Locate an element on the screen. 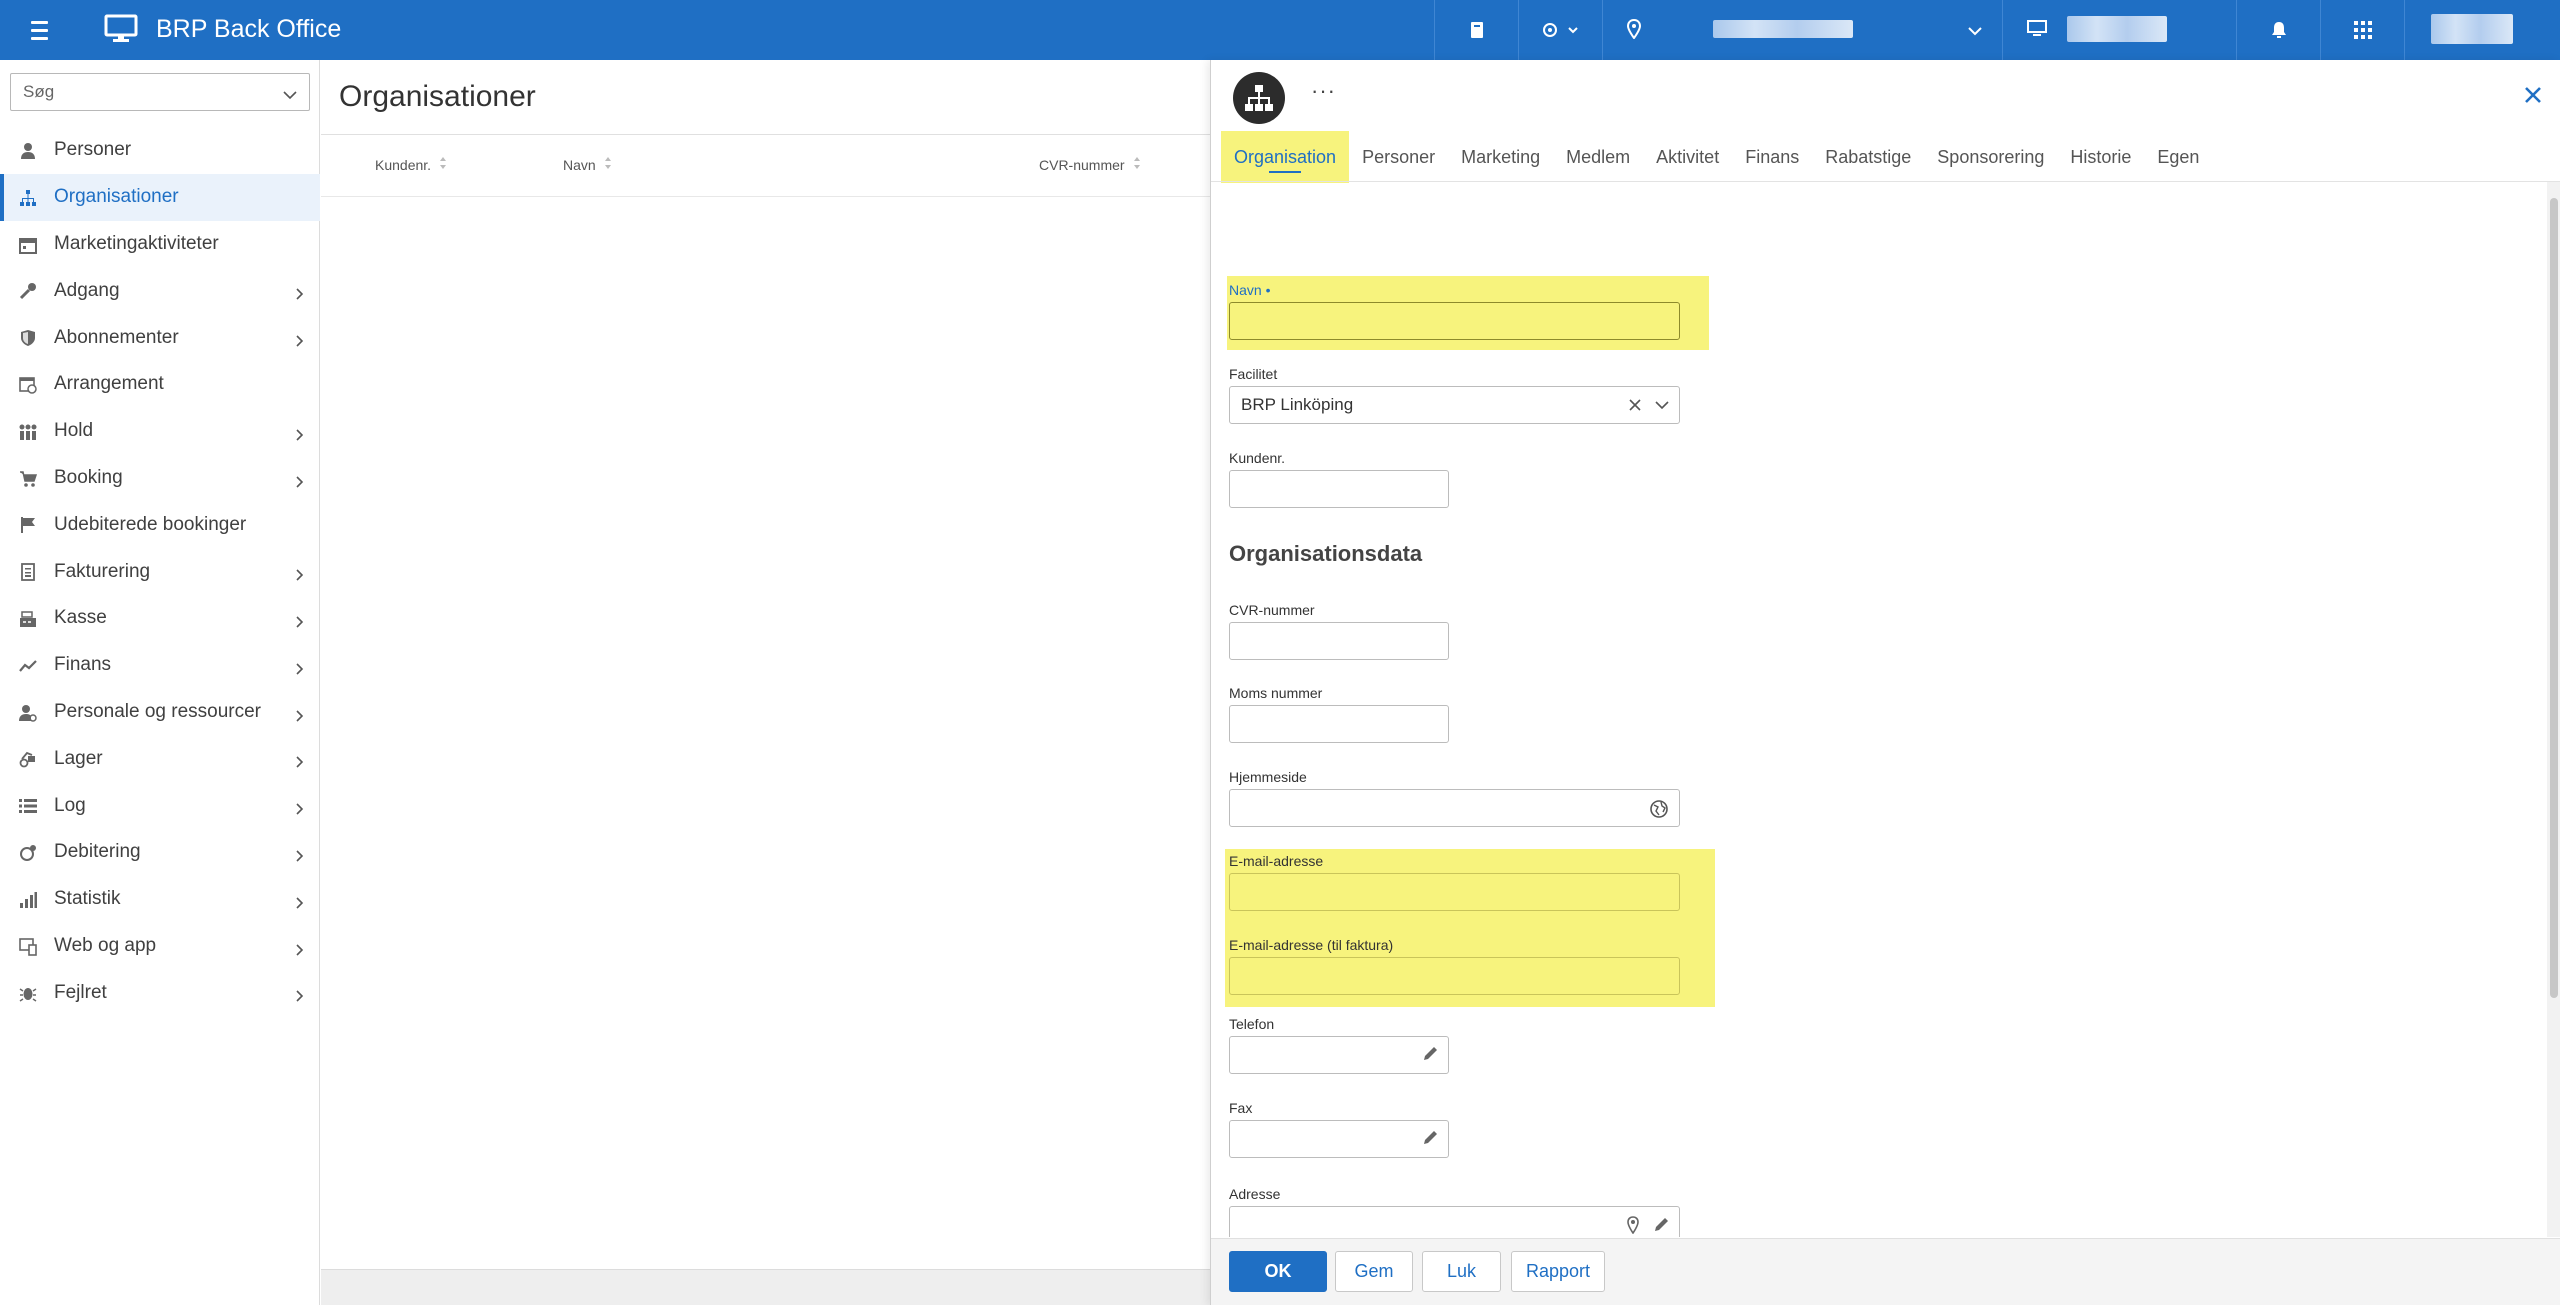 The height and width of the screenshot is (1305, 2560). tab-historie: Historie is located at coordinates (2100, 157).